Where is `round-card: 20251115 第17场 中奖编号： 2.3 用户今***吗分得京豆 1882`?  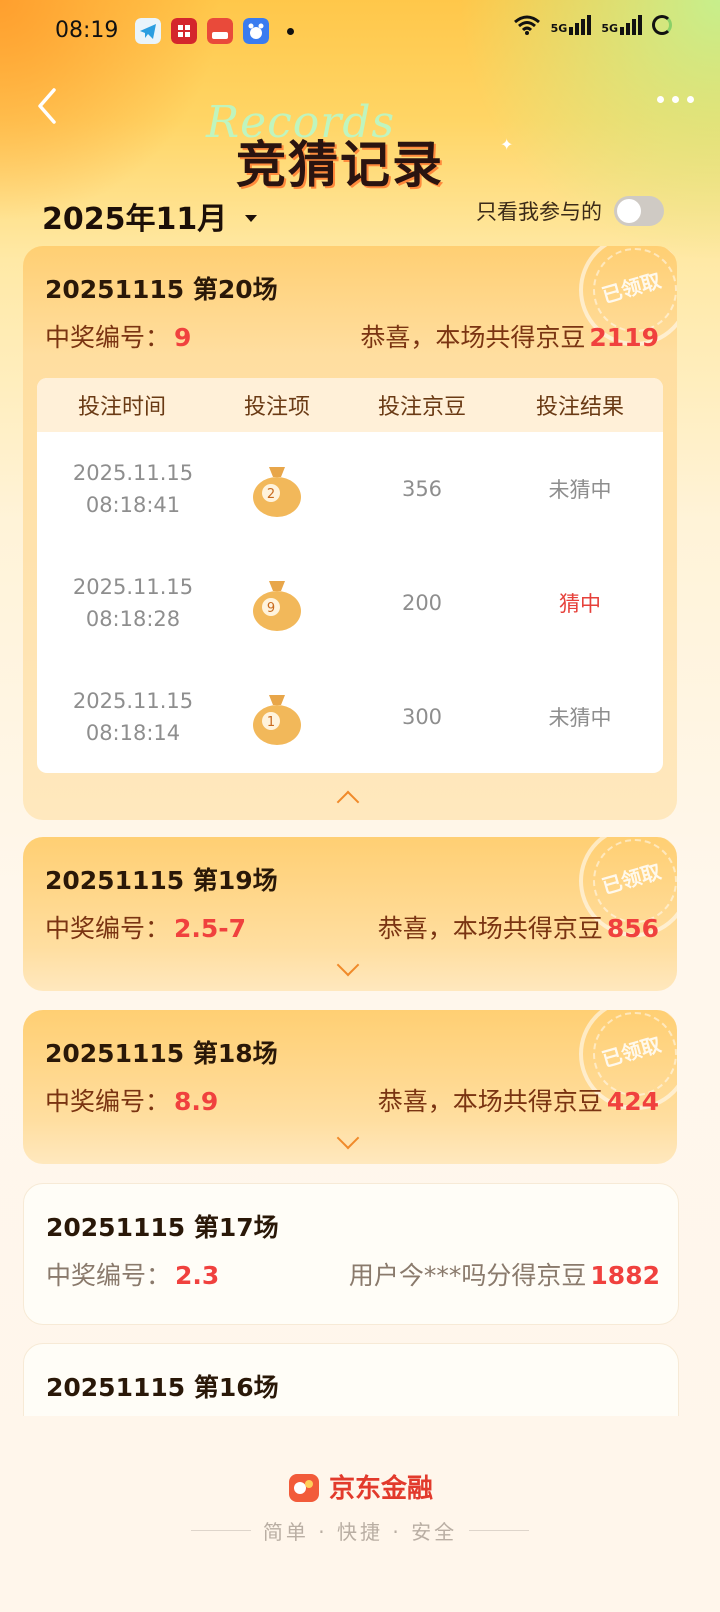
round-card: 20251115 第17场 中奖编号： 2.3 用户今***吗分得京豆 1882 is located at coordinates (351, 1254).